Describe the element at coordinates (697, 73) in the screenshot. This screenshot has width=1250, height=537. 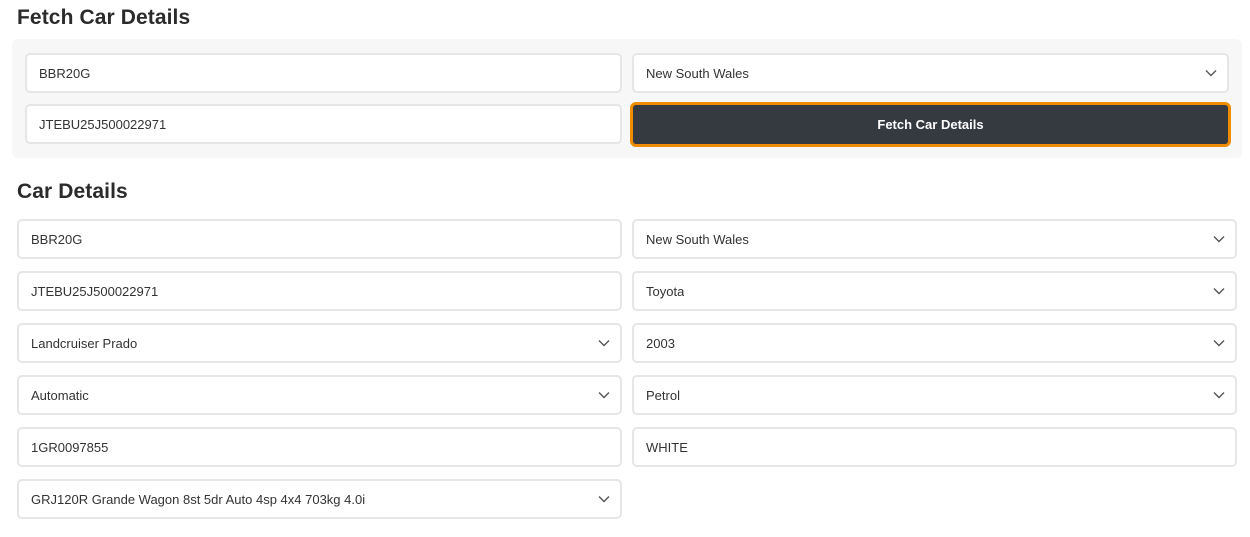
I see `fetch-state-value: New South Wales` at that location.